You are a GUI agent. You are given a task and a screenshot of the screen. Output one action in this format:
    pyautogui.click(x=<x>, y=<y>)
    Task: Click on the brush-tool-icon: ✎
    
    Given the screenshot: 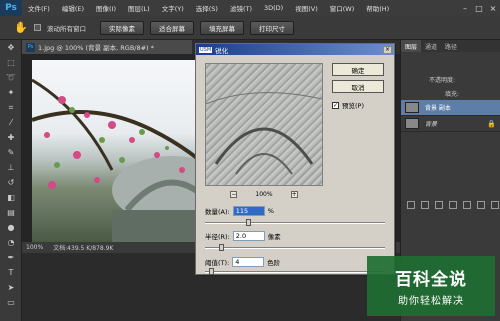 What is the action you would take?
    pyautogui.click(x=11, y=152)
    